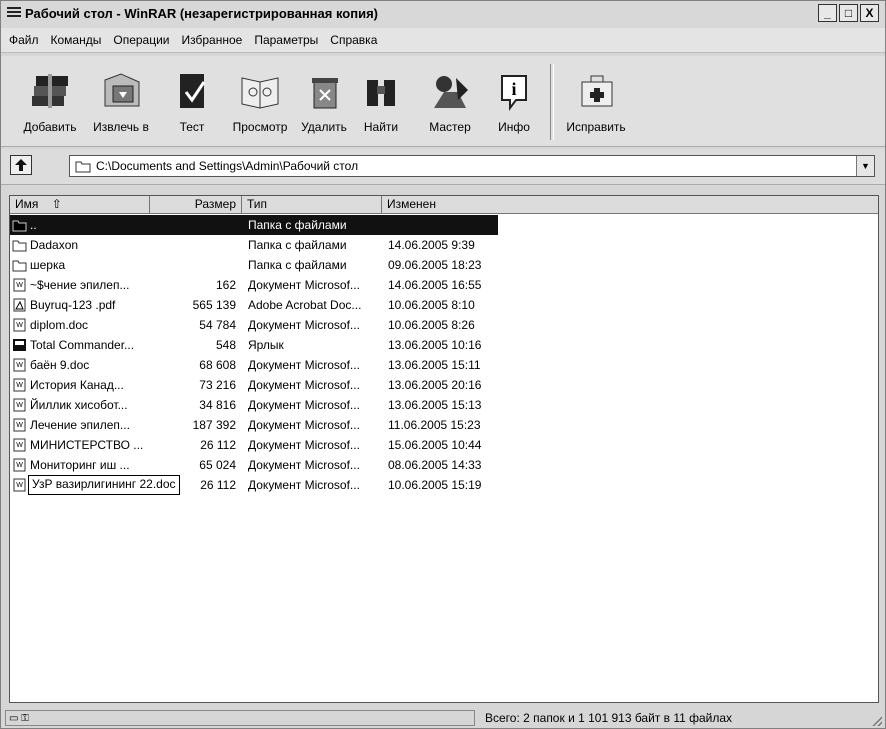 This screenshot has width=886, height=729. Describe the element at coordinates (869, 13) in the screenshot. I see `close-button: X` at that location.